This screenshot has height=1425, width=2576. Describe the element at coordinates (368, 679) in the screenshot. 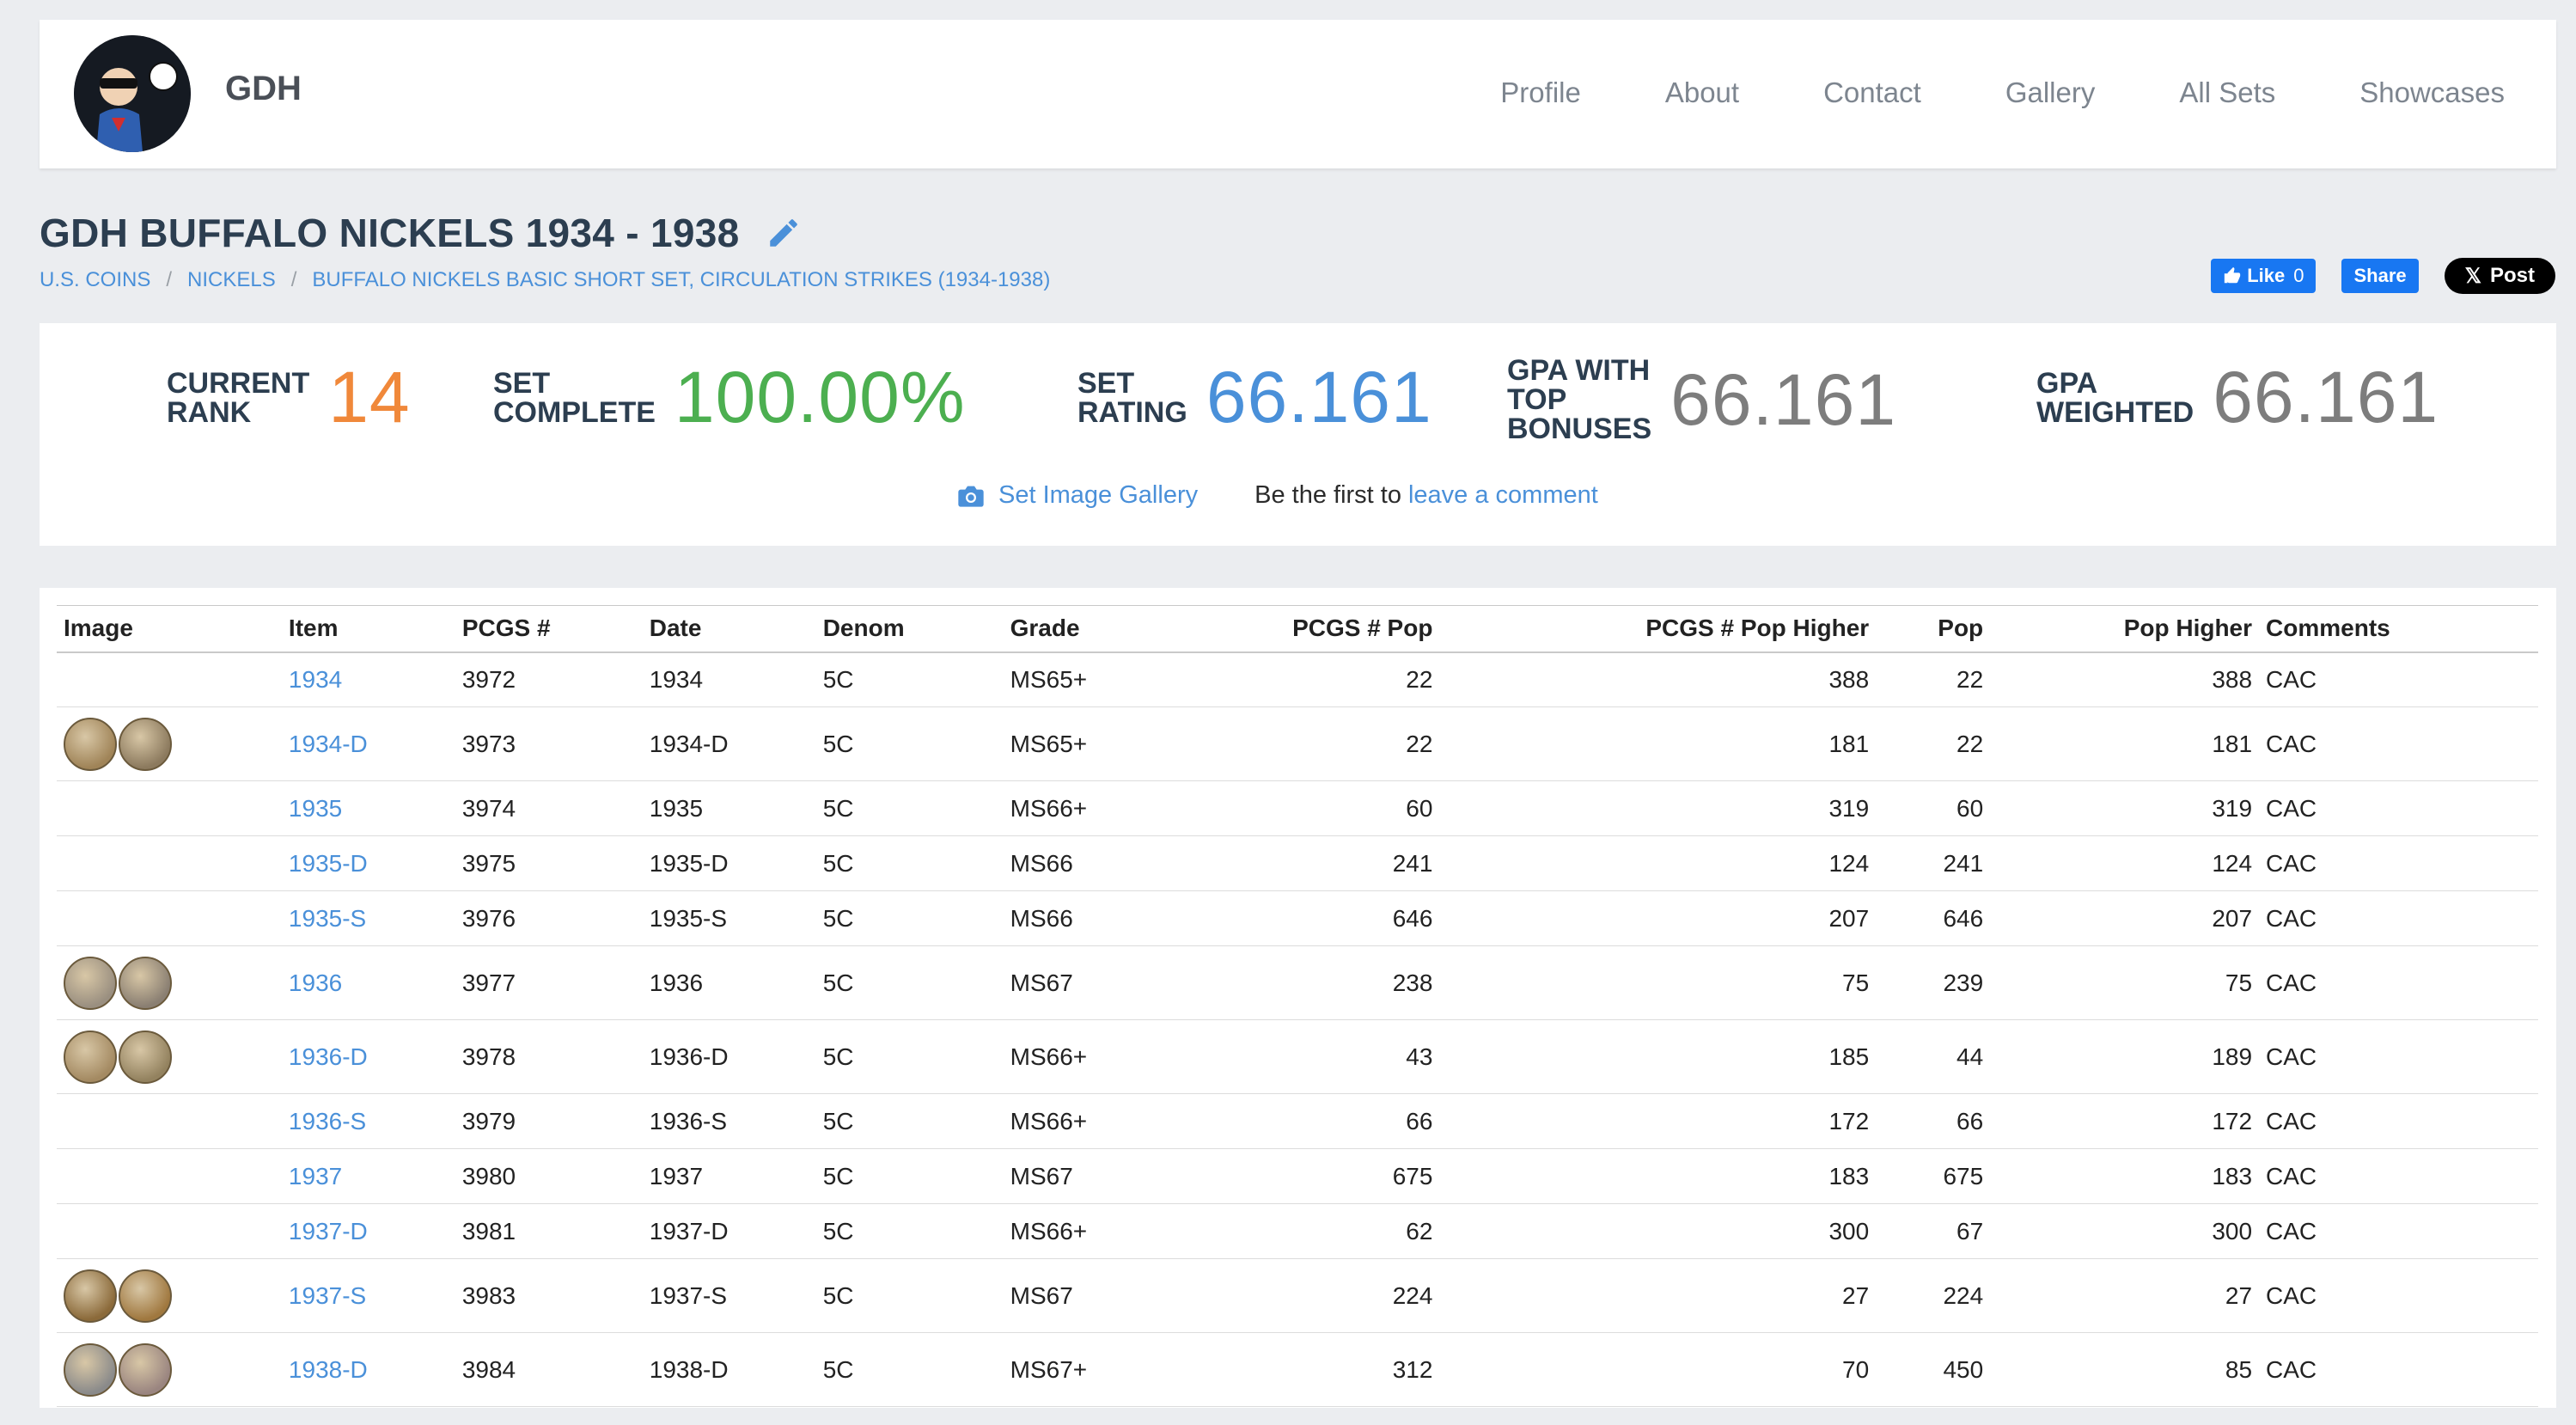

I see `cell-item: 1934` at that location.